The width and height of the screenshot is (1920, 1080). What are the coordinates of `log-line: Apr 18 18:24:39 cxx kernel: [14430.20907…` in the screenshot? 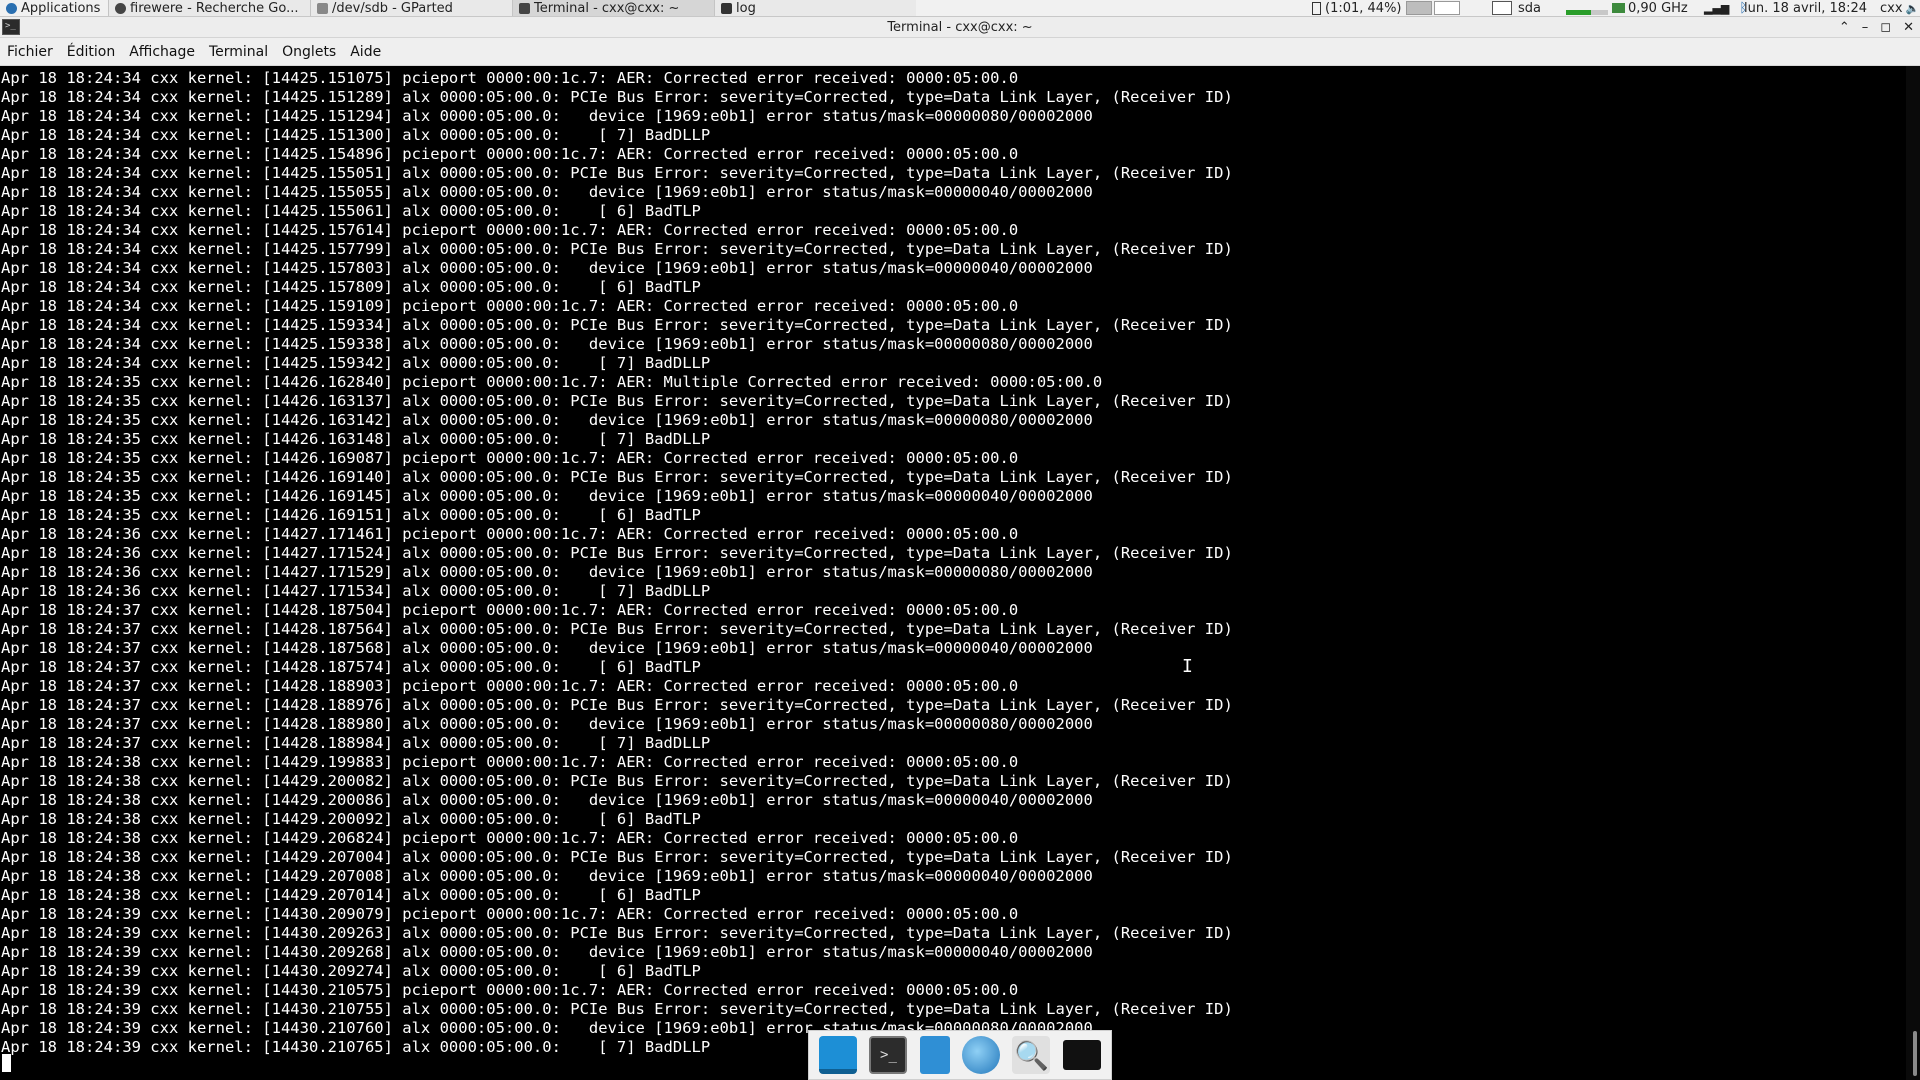 It's located at (510, 914).